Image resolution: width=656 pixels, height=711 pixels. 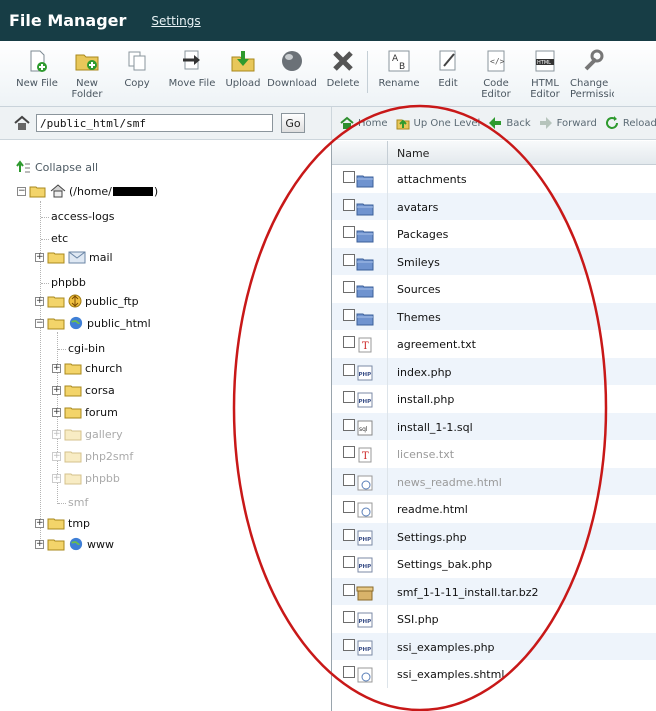 I want to click on file-row: PHP Settings_bak.php, so click(x=494, y=564).